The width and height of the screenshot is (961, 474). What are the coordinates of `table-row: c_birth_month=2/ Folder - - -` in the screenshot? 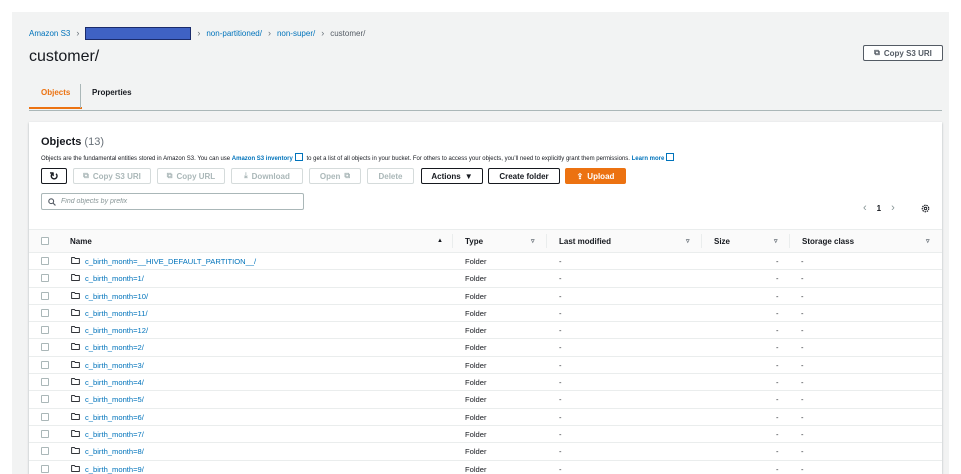 It's located at (485, 348).